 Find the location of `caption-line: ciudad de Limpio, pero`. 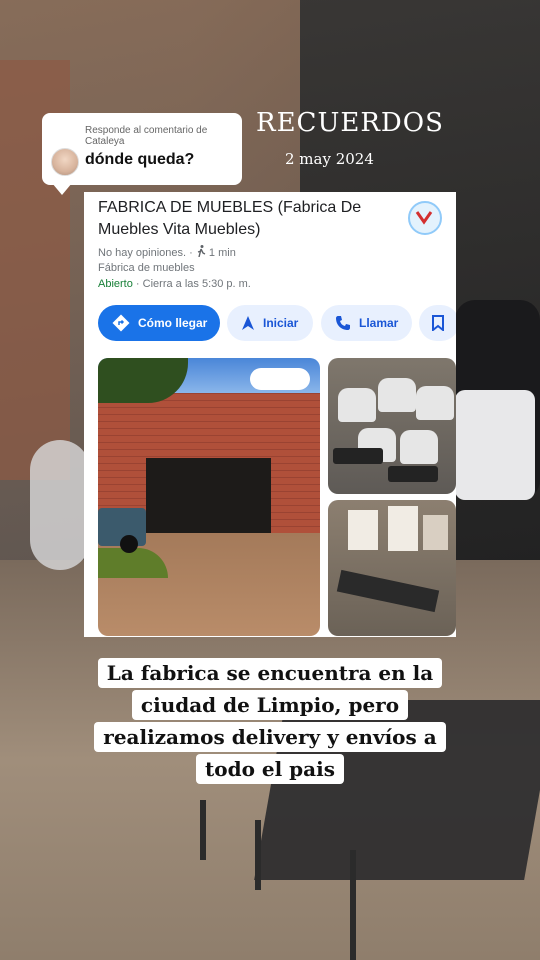

caption-line: ciudad de Limpio, pero is located at coordinates (270, 705).